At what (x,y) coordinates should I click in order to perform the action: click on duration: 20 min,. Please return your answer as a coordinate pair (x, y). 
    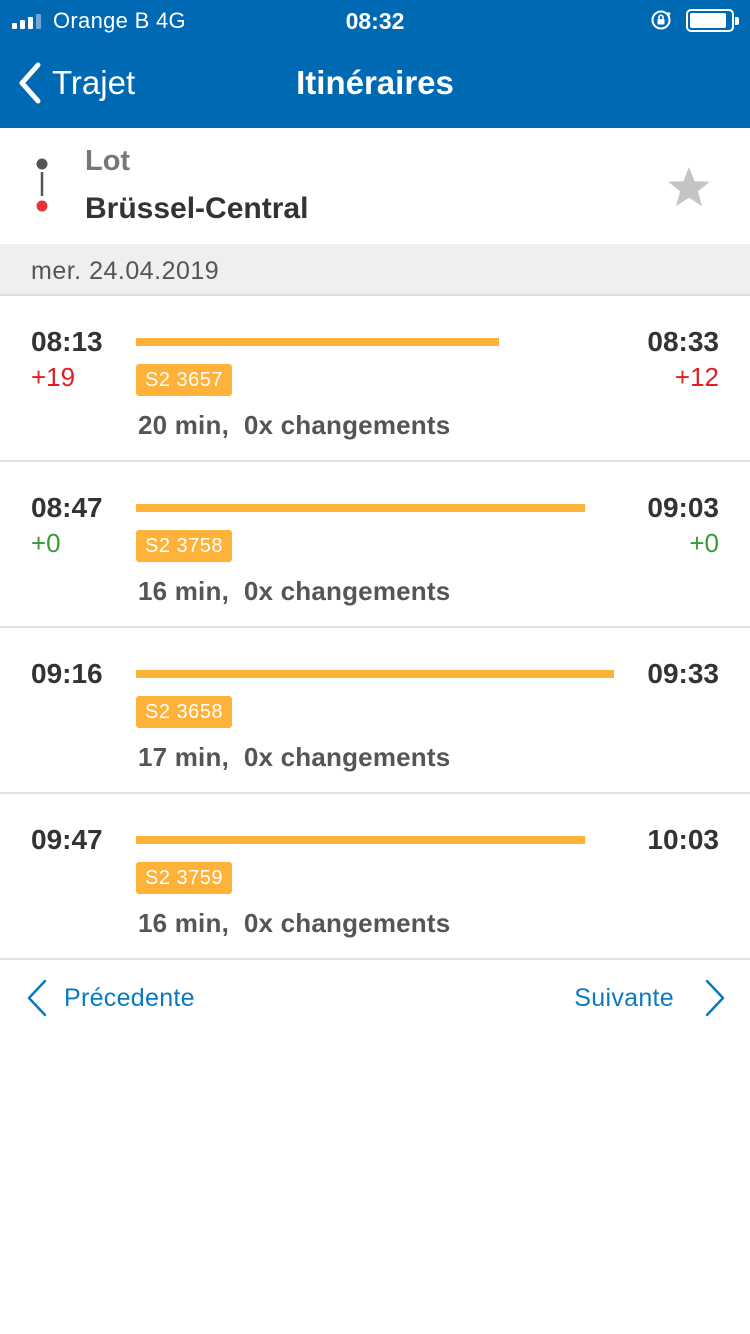
    Looking at the image, I should click on (183, 425).